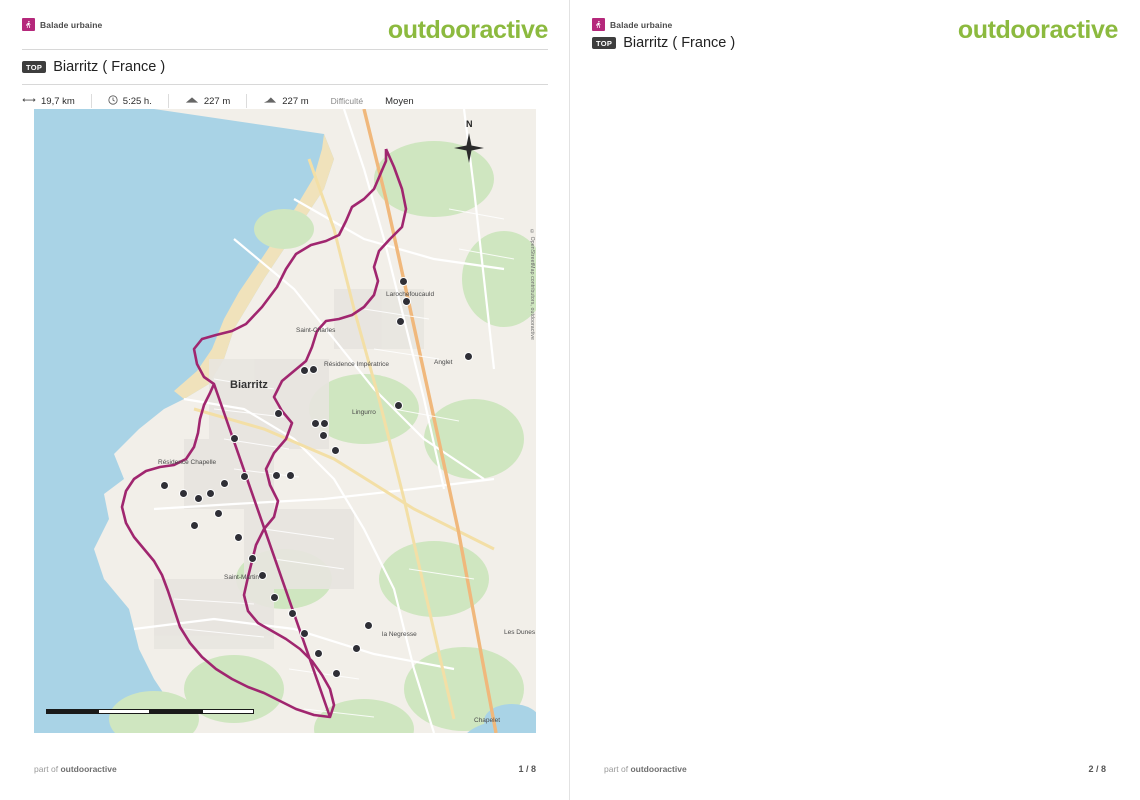 This screenshot has height=800, width=1140. I want to click on distance-icon, so click(29, 101).